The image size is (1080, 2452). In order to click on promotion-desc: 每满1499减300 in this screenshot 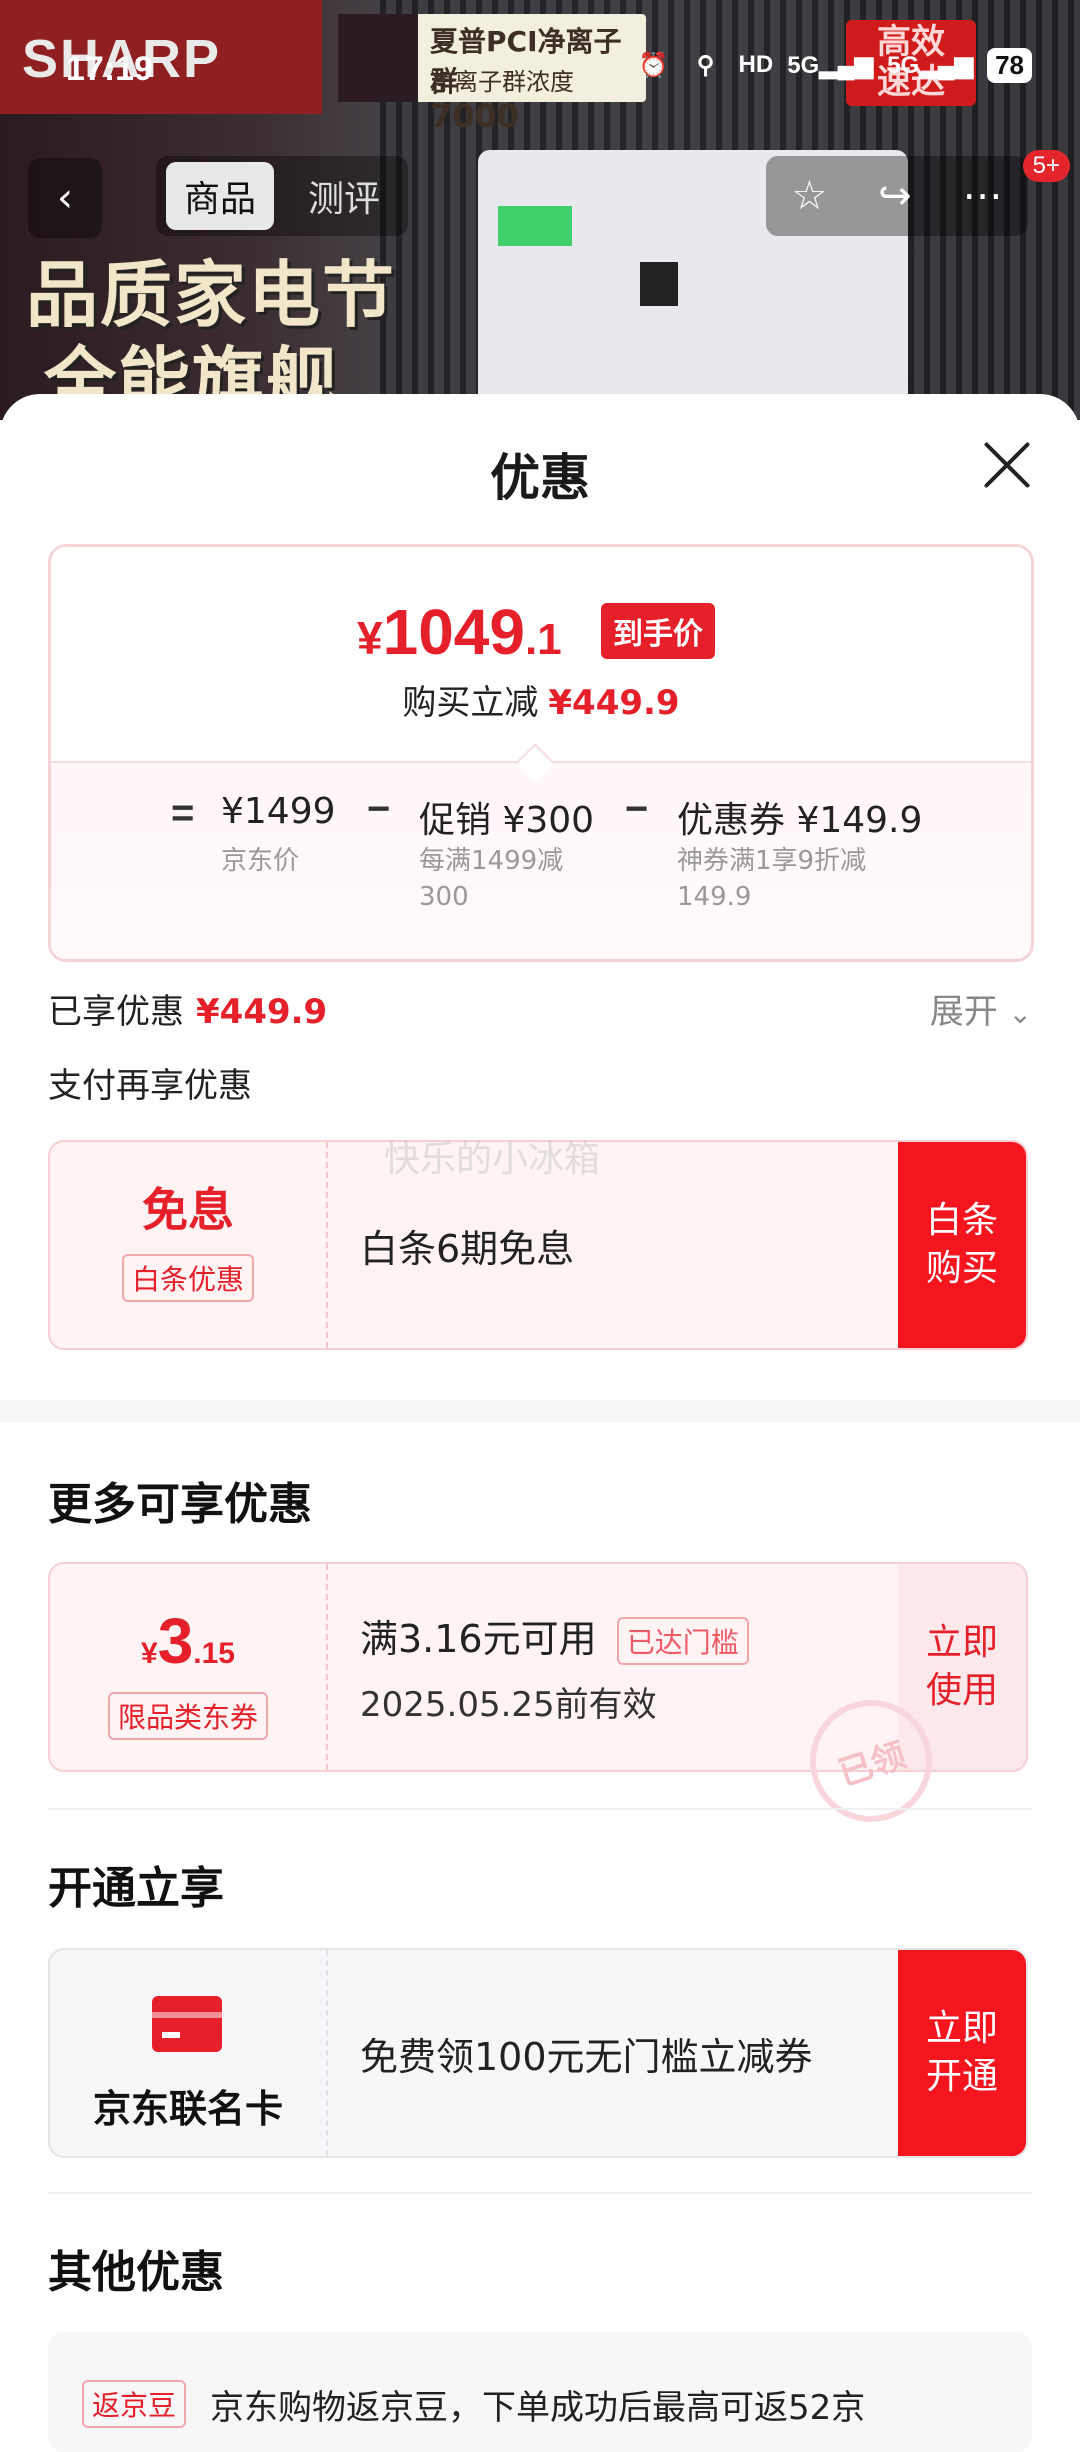, I will do `click(491, 879)`.